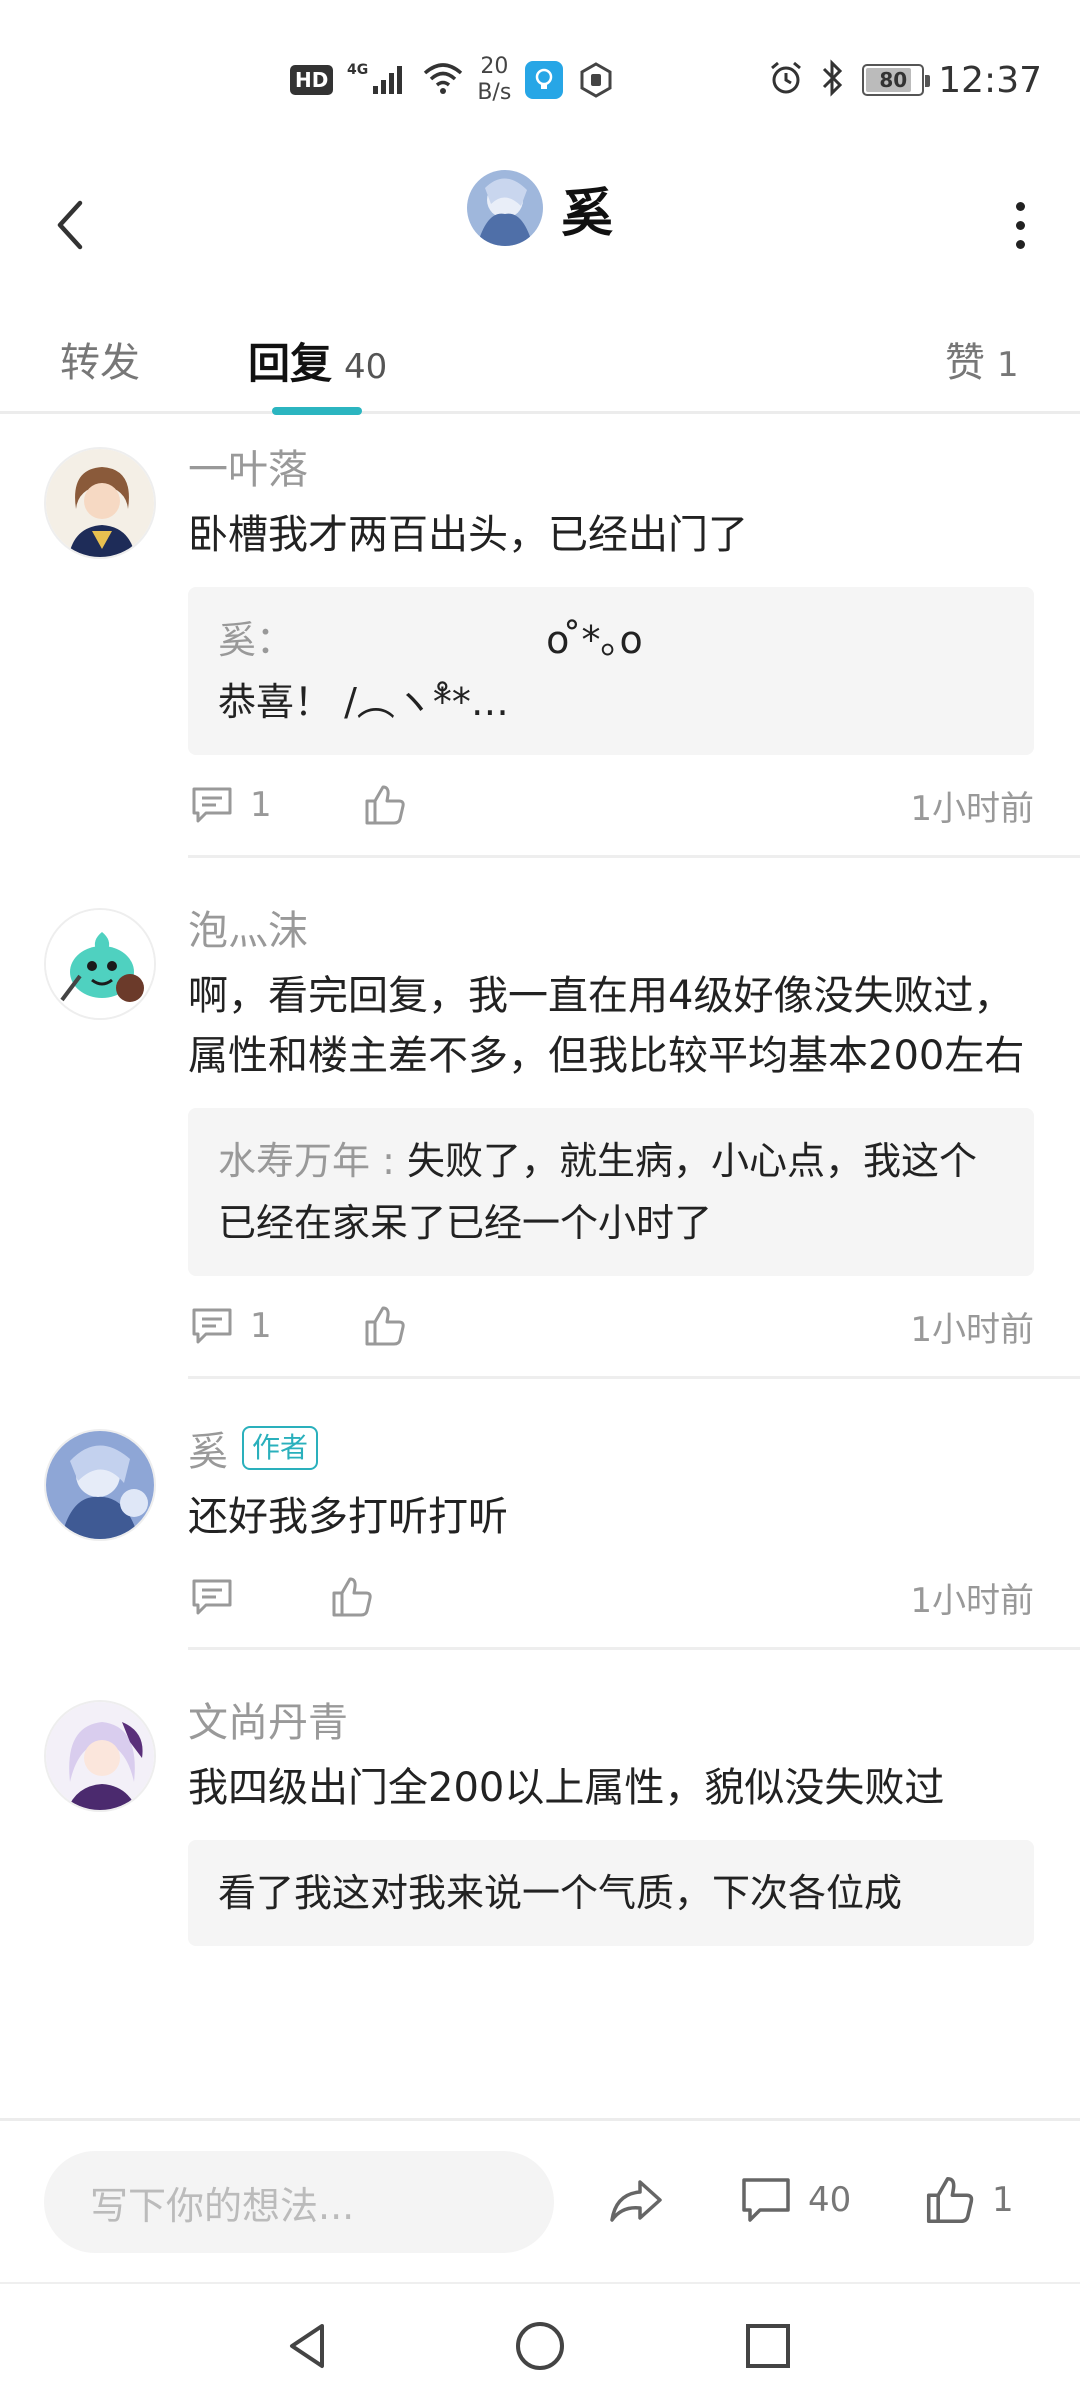 This screenshot has height=2400, width=1080. I want to click on username: 奚, so click(208, 1448).